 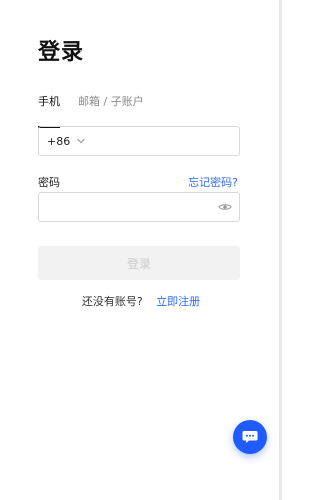 What do you see at coordinates (59, 141) in the screenshot?
I see `country-code-value: +86` at bounding box center [59, 141].